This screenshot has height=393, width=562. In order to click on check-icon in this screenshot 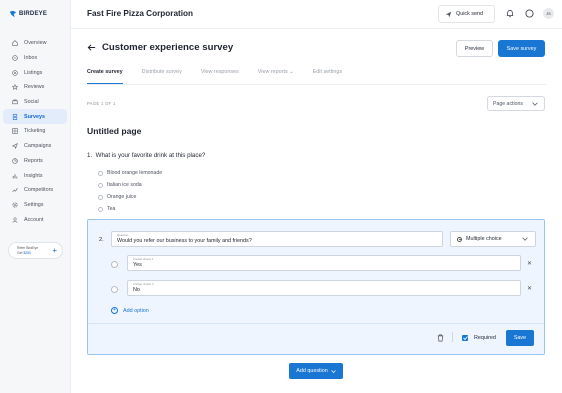, I will do `click(465, 338)`.